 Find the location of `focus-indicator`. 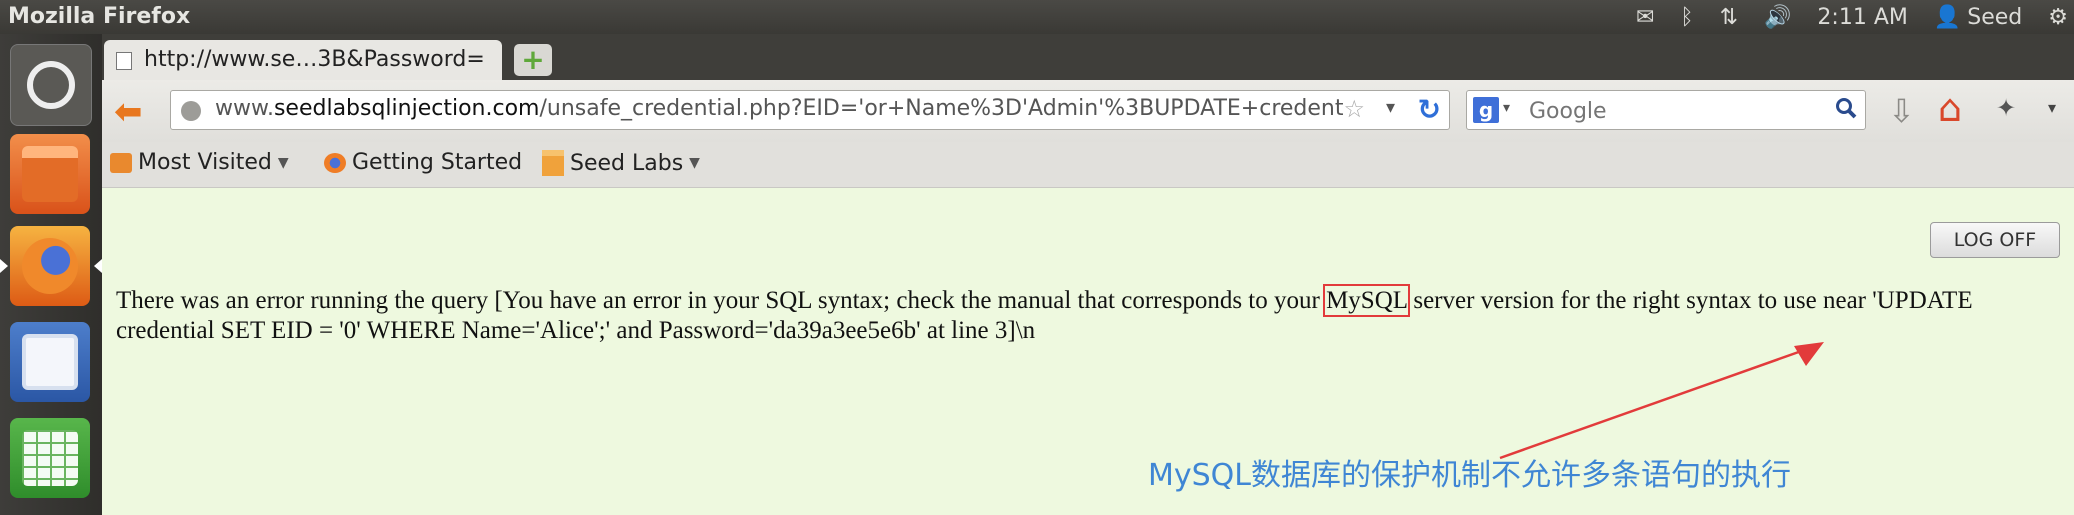

focus-indicator is located at coordinates (98, 266).